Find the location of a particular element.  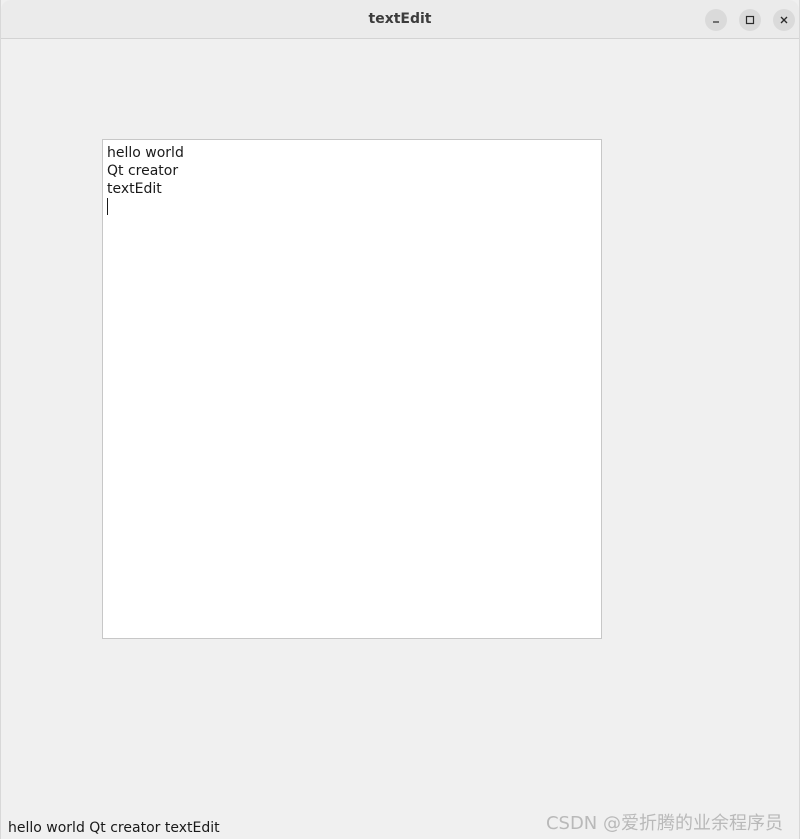

text-caret is located at coordinates (107, 206).